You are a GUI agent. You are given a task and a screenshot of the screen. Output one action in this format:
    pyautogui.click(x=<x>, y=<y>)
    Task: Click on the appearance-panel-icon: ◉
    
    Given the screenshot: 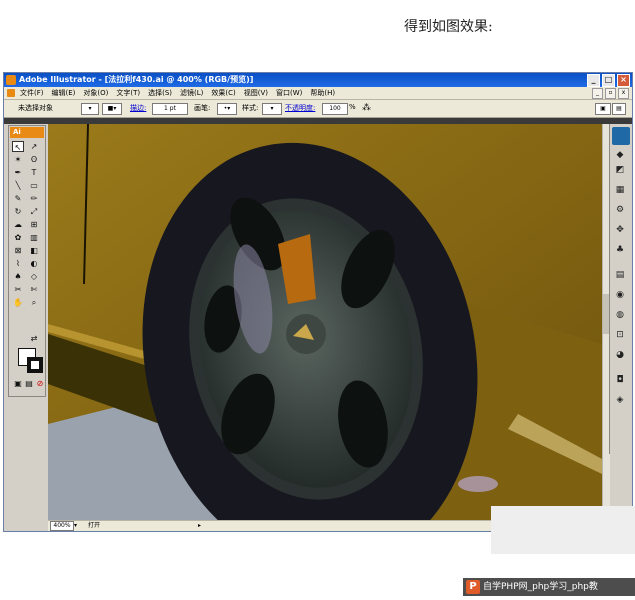 What is the action you would take?
    pyautogui.click(x=620, y=295)
    